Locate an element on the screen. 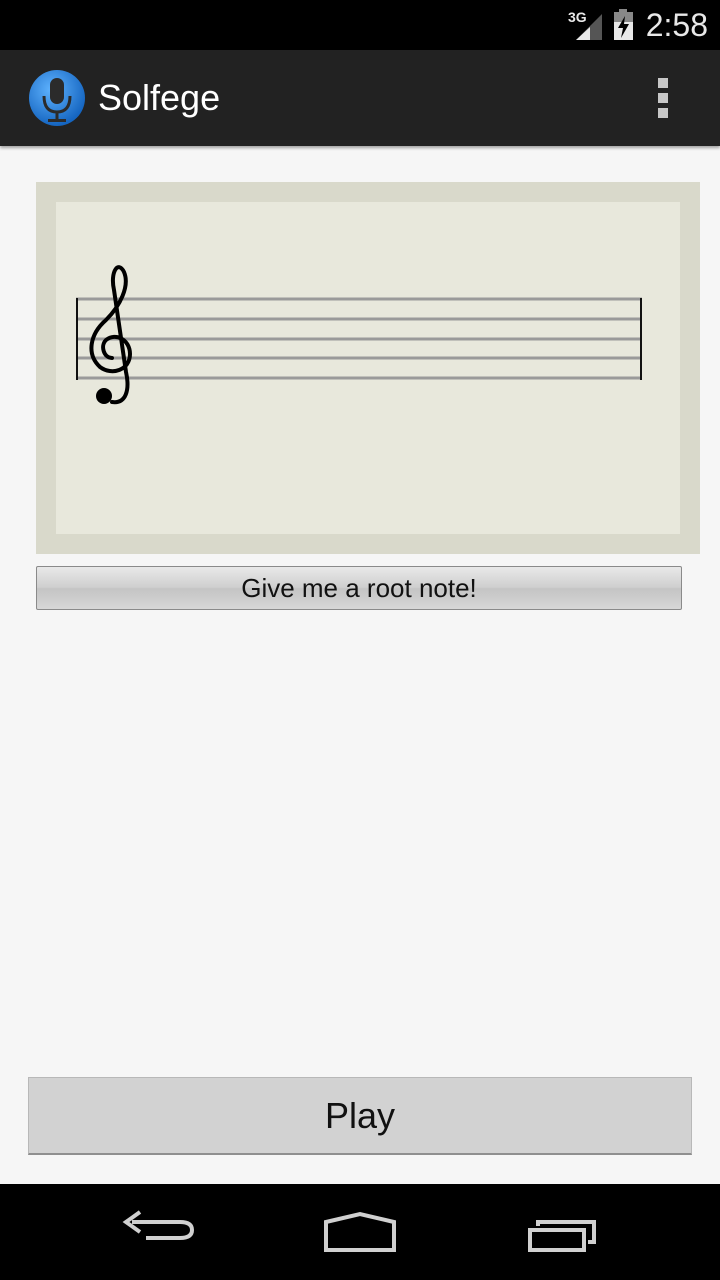  home-icon is located at coordinates (360, 1232).